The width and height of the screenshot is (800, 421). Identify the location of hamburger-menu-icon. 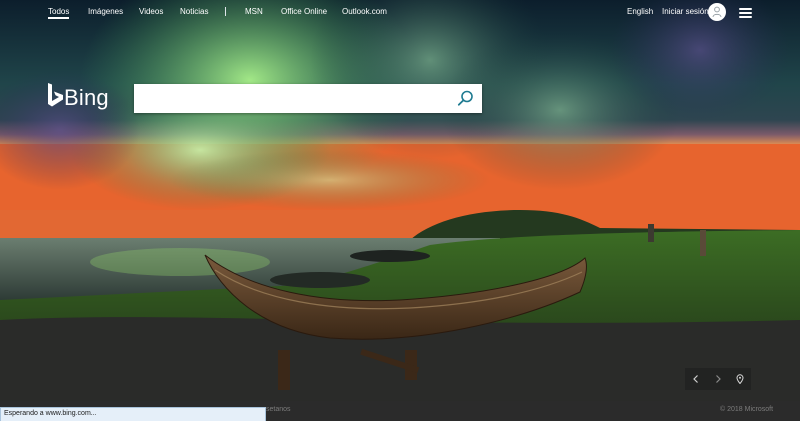
(745, 13).